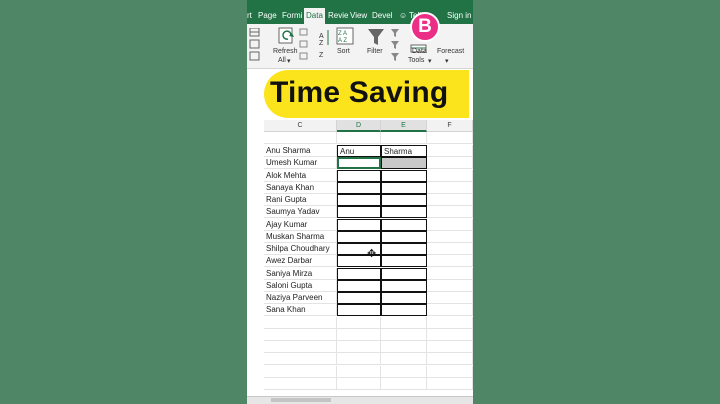 This screenshot has width=720, height=404. I want to click on data-tools-label-1: Data, so click(419, 51).